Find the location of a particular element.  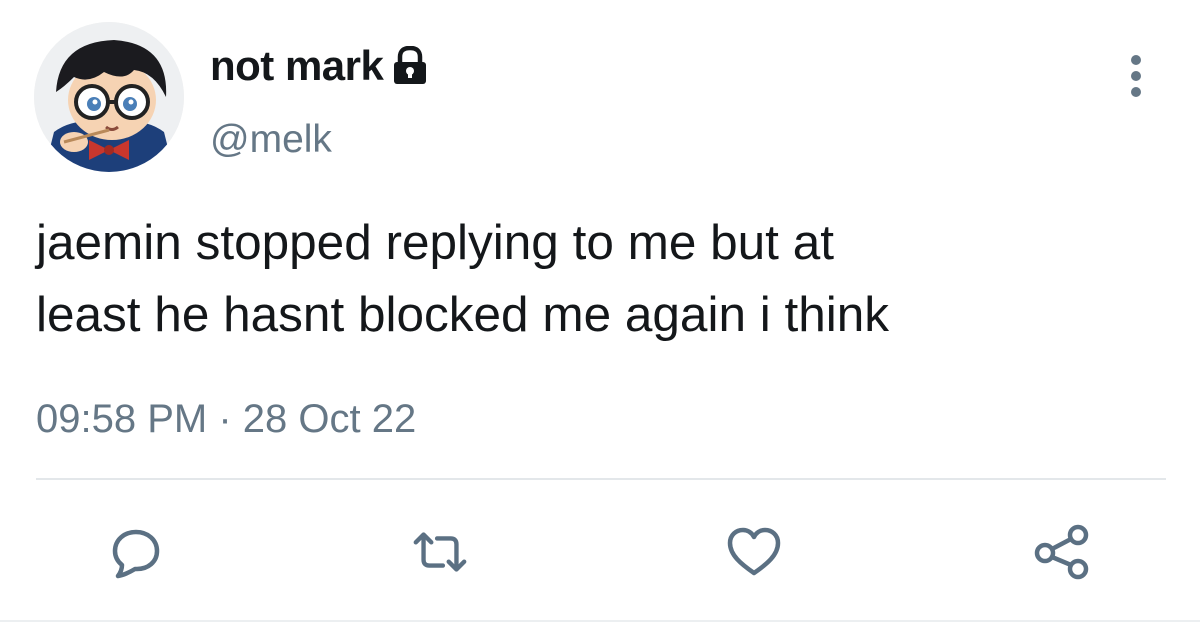

avatar is located at coordinates (109, 97).